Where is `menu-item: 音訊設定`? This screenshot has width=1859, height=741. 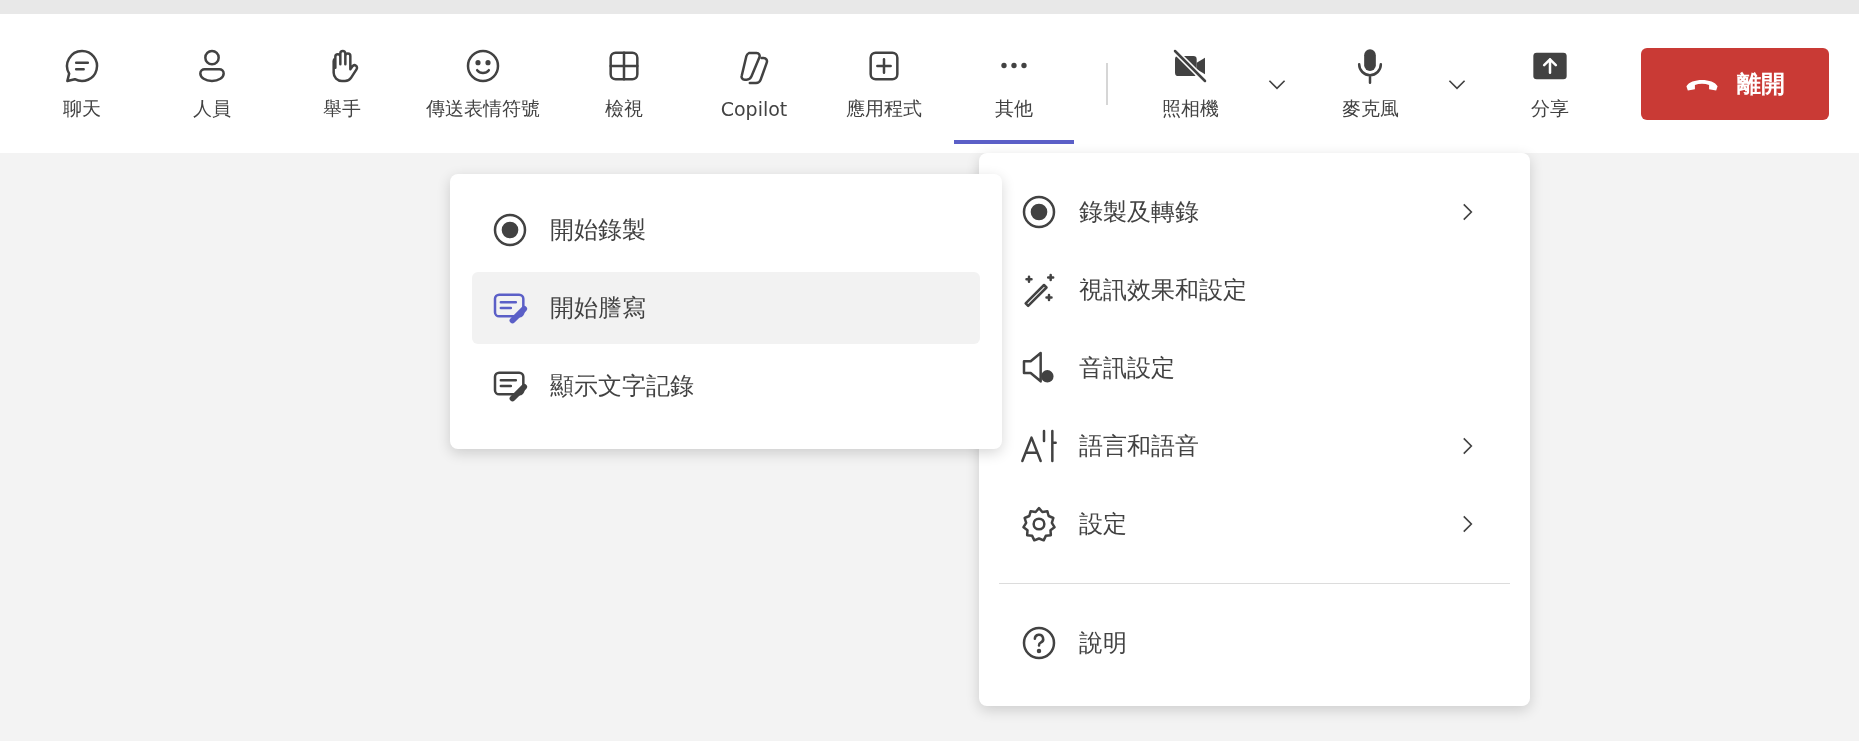
menu-item: 音訊設定 is located at coordinates (1254, 368).